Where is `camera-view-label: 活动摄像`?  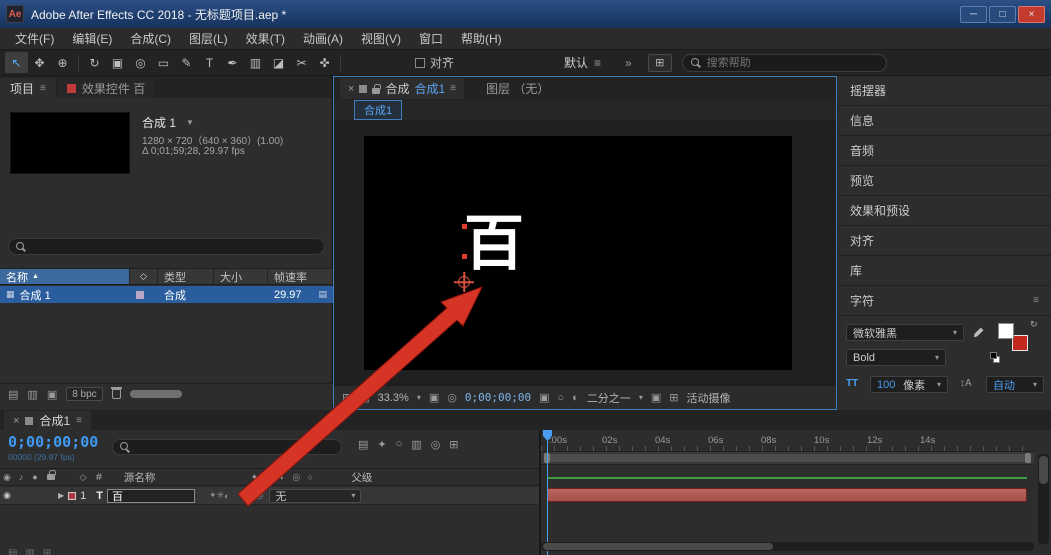 camera-view-label: 活动摄像 is located at coordinates (708, 398).